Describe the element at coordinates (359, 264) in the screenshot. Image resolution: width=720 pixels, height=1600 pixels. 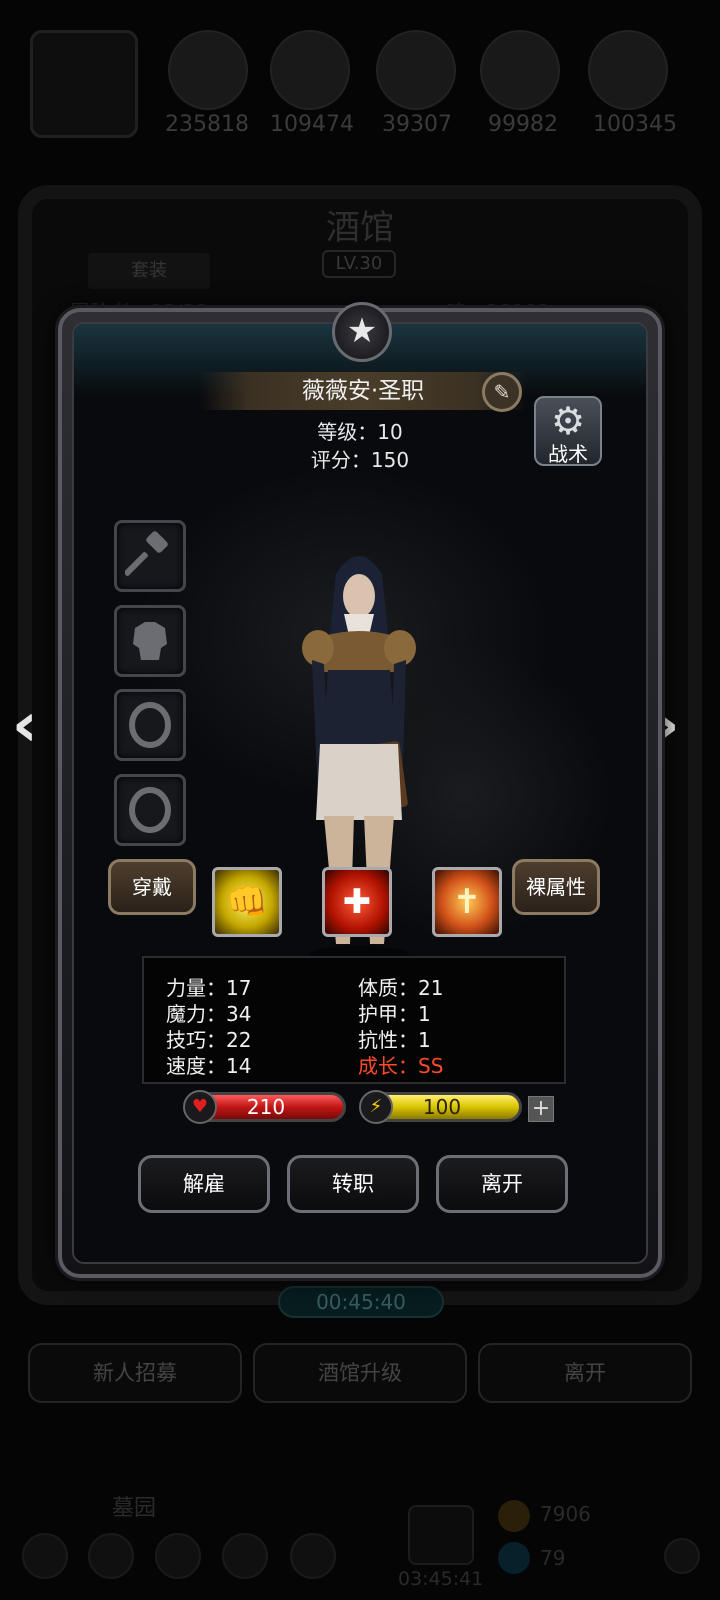
I see `tavern-level: LV.30` at that location.